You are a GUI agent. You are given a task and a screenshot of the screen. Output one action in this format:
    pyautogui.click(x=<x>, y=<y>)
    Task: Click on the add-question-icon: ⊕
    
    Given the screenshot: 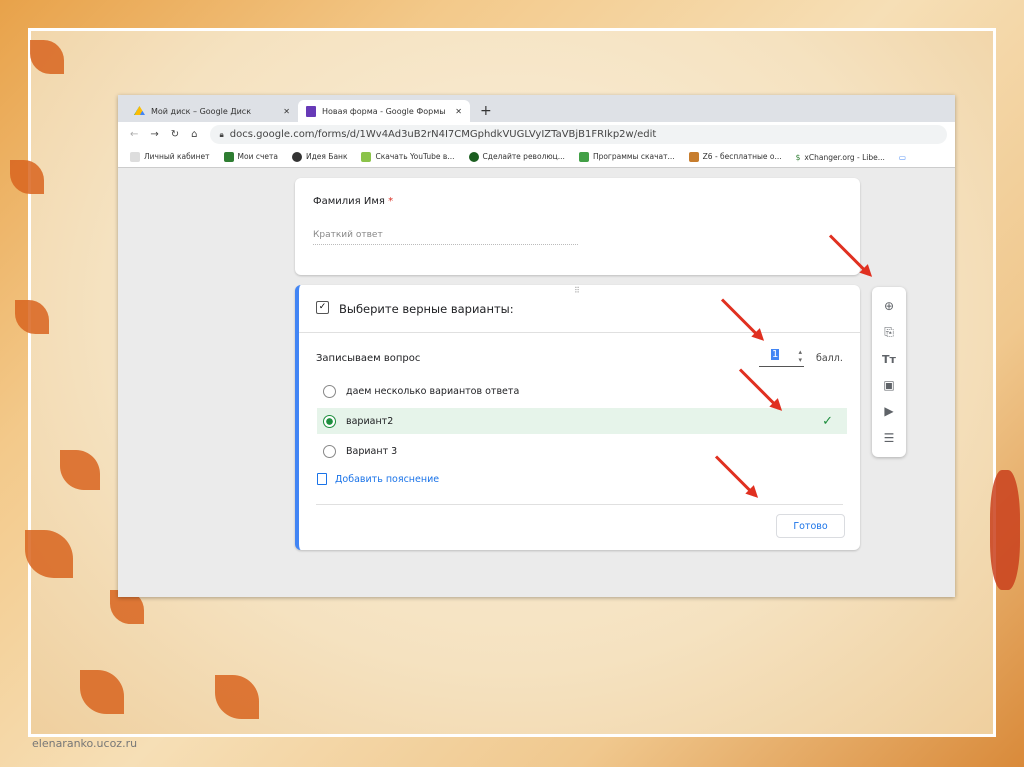 What is the action you would take?
    pyautogui.click(x=889, y=306)
    